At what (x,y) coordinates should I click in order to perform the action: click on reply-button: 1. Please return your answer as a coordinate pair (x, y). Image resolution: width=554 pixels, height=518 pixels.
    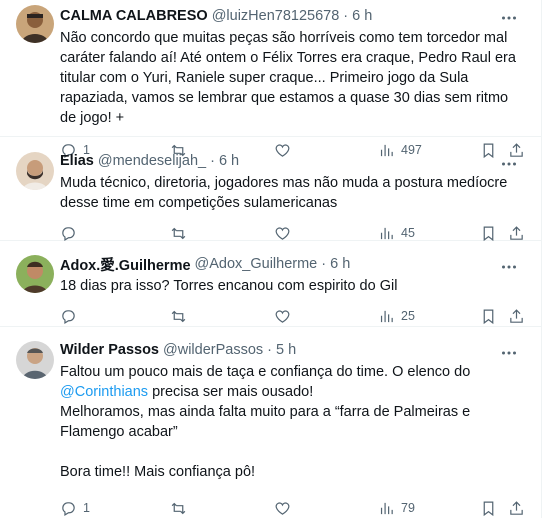
    Looking at the image, I should click on (115, 508).